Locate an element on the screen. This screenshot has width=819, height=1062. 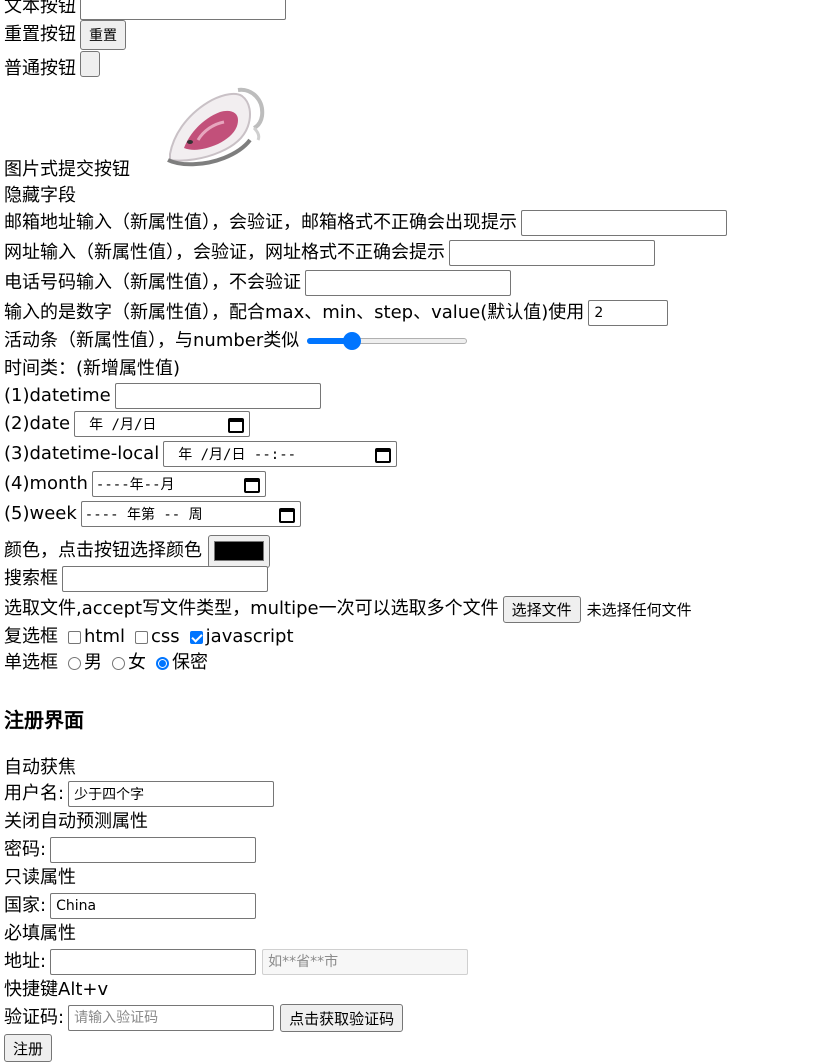
clothes-iron-icon is located at coordinates (216, 128).